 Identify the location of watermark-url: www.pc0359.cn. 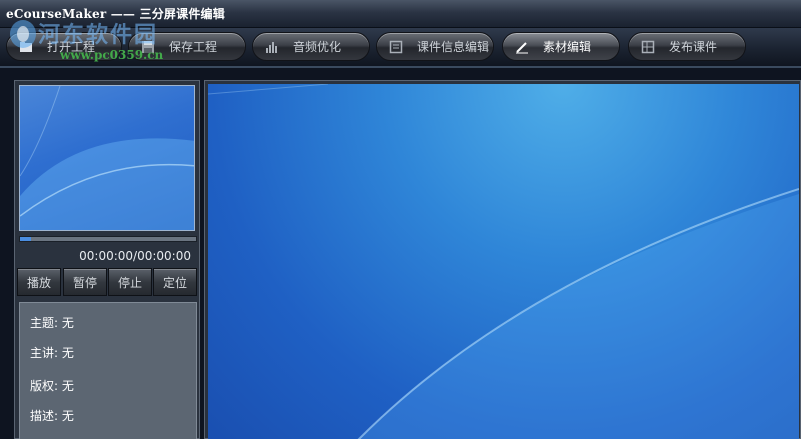
(112, 55).